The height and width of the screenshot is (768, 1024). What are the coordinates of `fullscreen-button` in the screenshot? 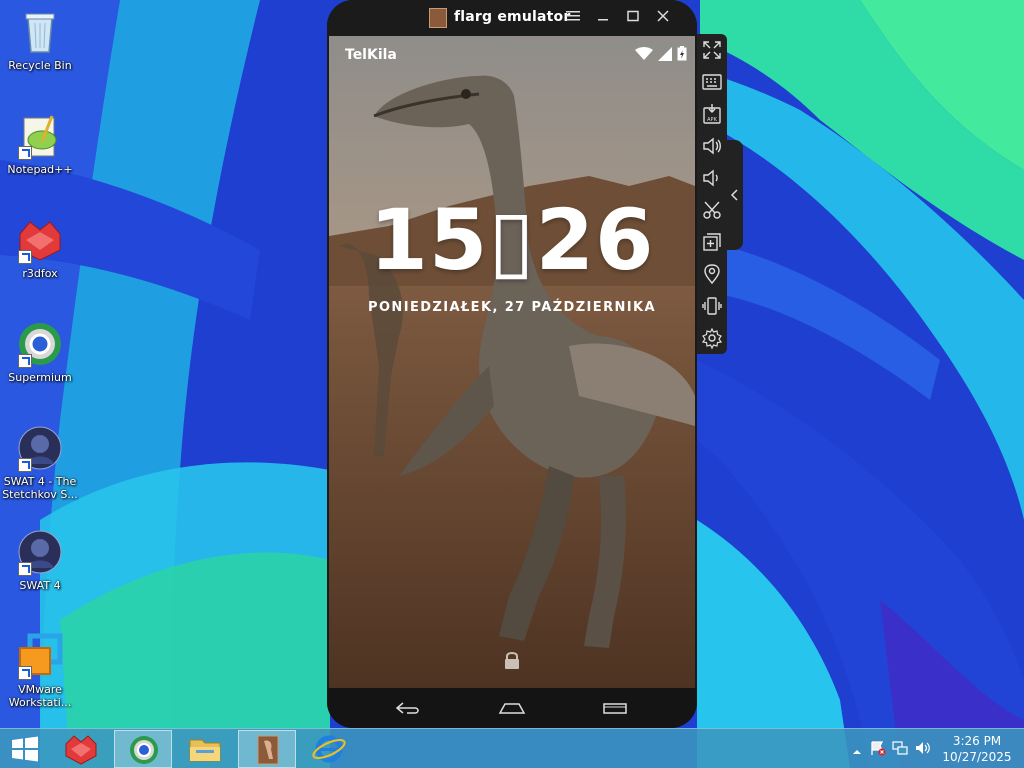 It's located at (712, 50).